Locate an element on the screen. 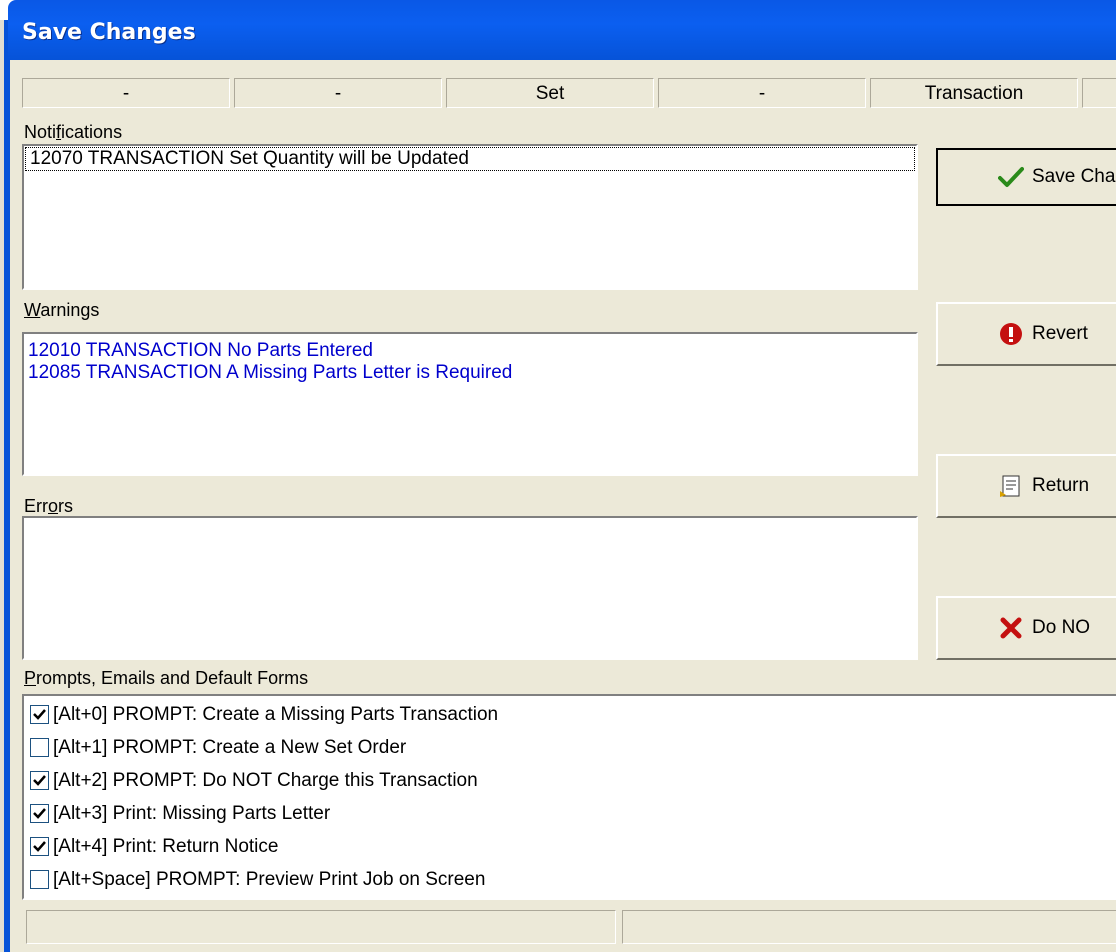  return-label: Return is located at coordinates (1061, 485).